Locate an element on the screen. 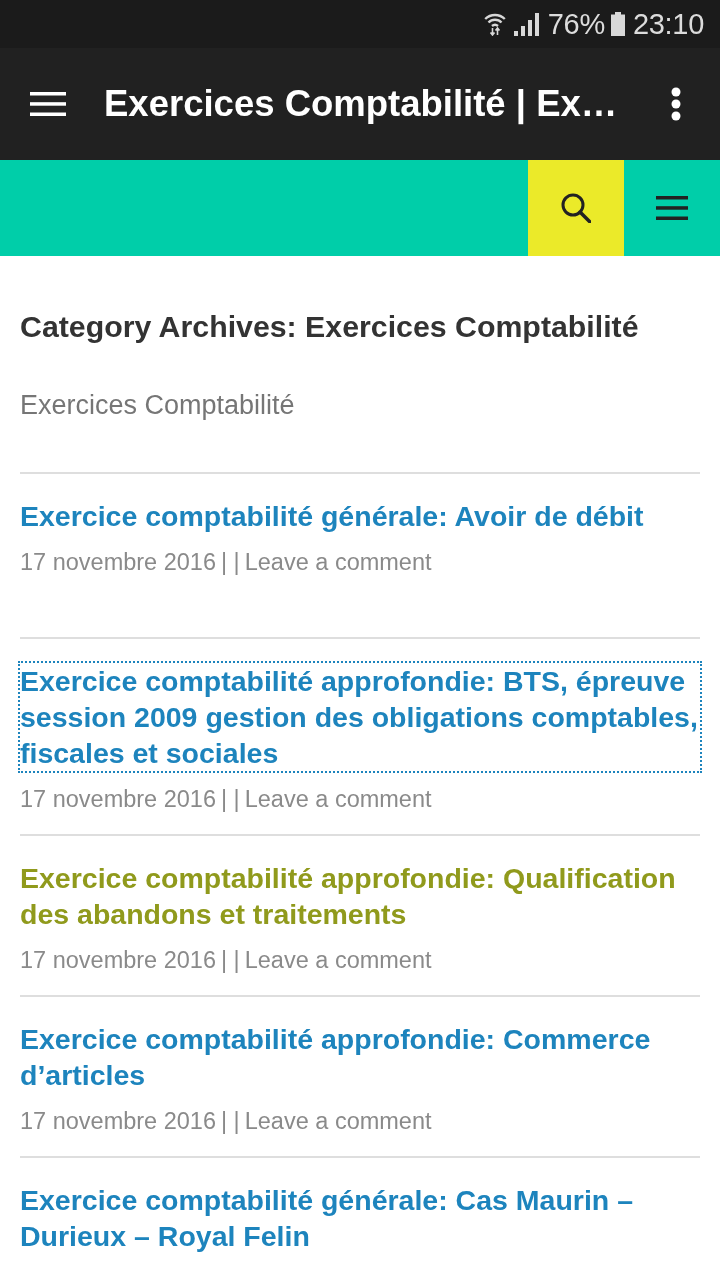 The width and height of the screenshot is (720, 1280). battery-icon is located at coordinates (617, 24).